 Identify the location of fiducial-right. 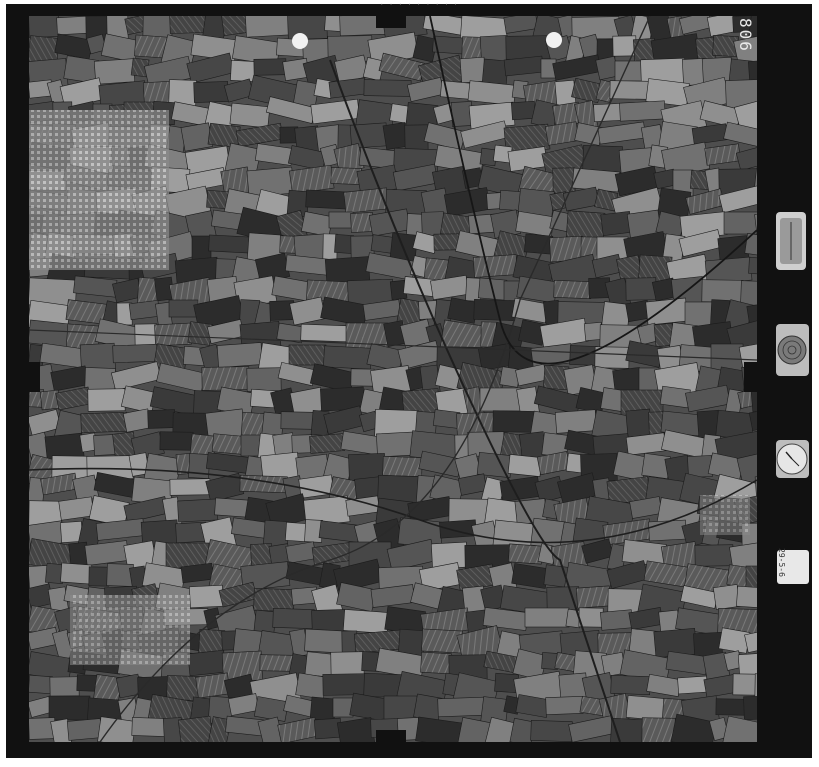
(752, 377).